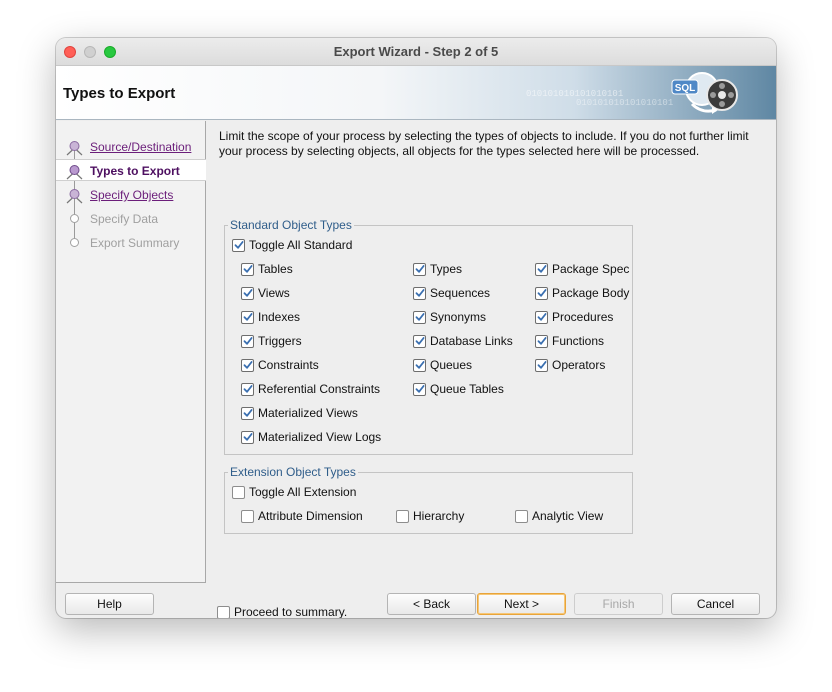 This screenshot has width=832, height=692. What do you see at coordinates (303, 492) in the screenshot?
I see `checkbox-label: Toggle All Extension` at bounding box center [303, 492].